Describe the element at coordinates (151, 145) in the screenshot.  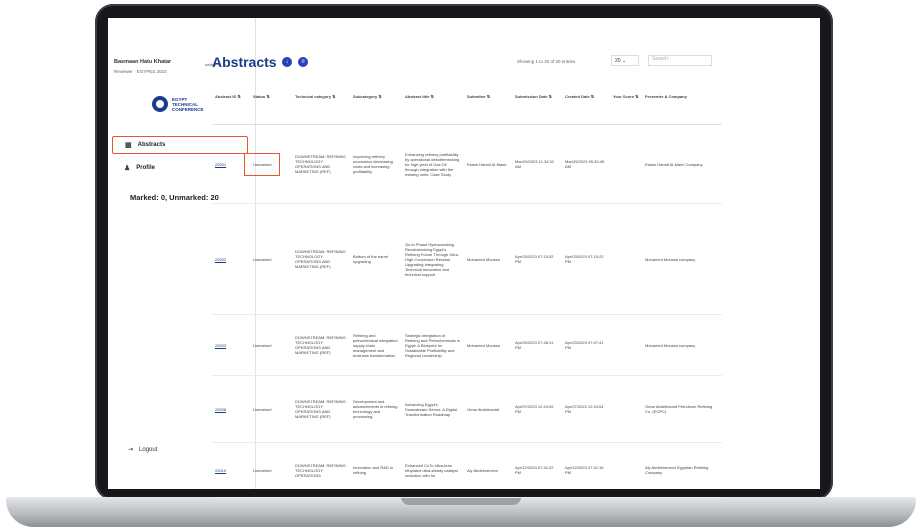
I see `sidebar-item-label: Abstracts` at that location.